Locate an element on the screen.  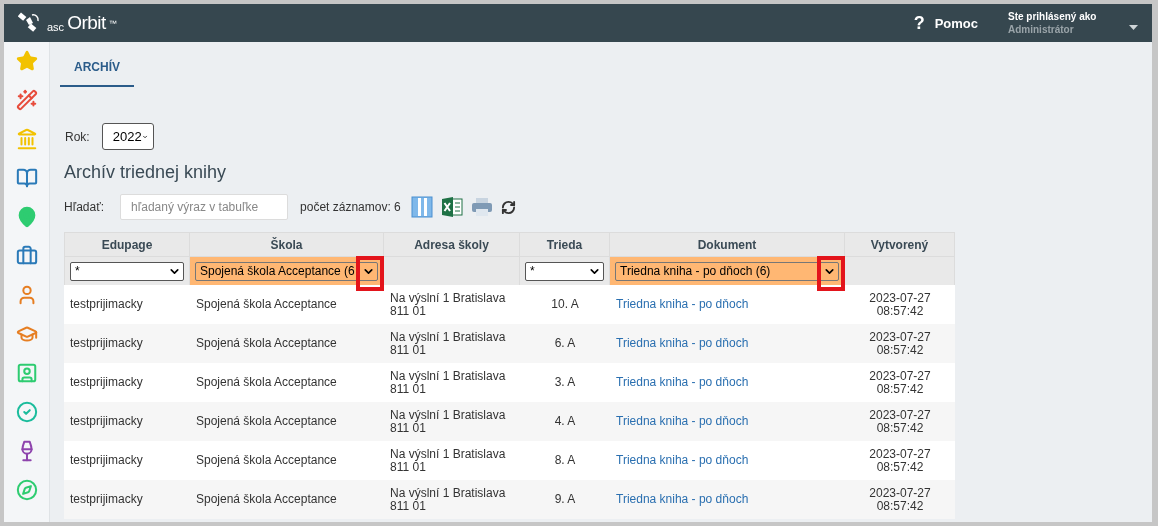
book-icon is located at coordinates (26, 178).